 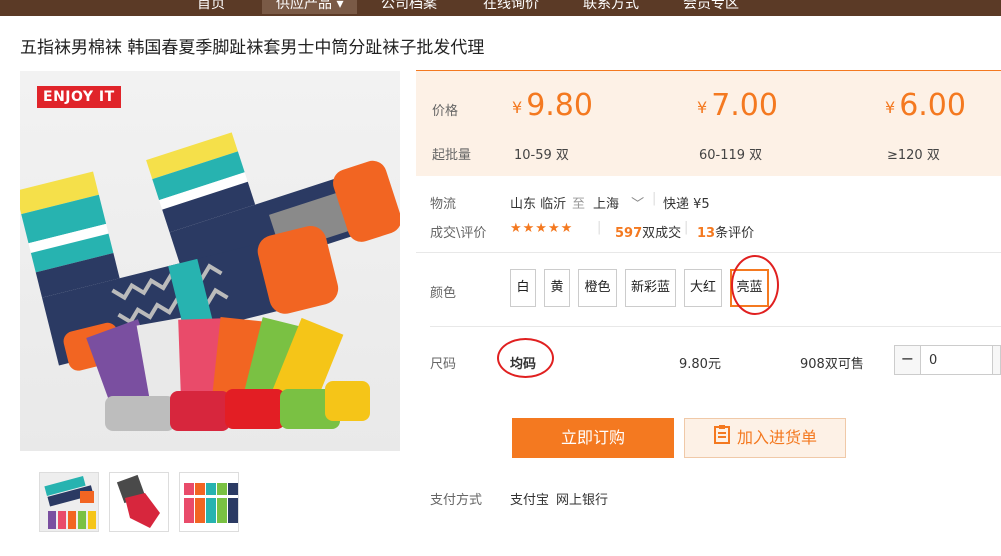 What do you see at coordinates (650, 288) in the screenshot?
I see `color-option-new-blue: 新彩蓝` at bounding box center [650, 288].